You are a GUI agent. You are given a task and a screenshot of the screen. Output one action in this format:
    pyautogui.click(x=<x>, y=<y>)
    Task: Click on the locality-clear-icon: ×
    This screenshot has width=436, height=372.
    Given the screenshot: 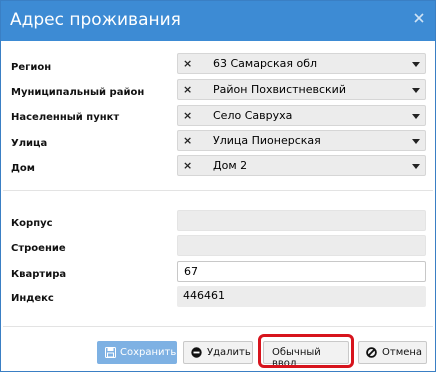 What is the action you would take?
    pyautogui.click(x=187, y=115)
    